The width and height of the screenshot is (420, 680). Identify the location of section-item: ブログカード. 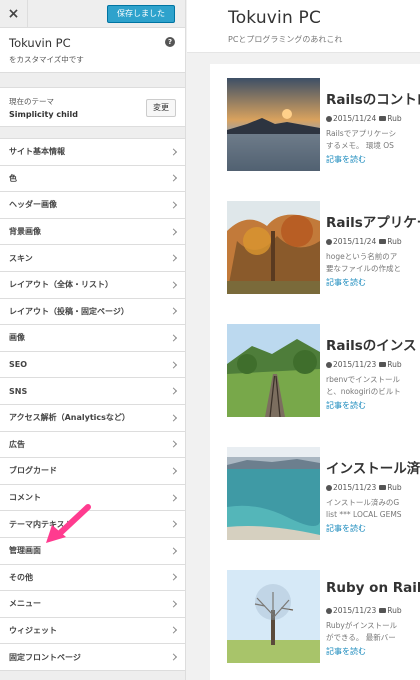
(92, 471).